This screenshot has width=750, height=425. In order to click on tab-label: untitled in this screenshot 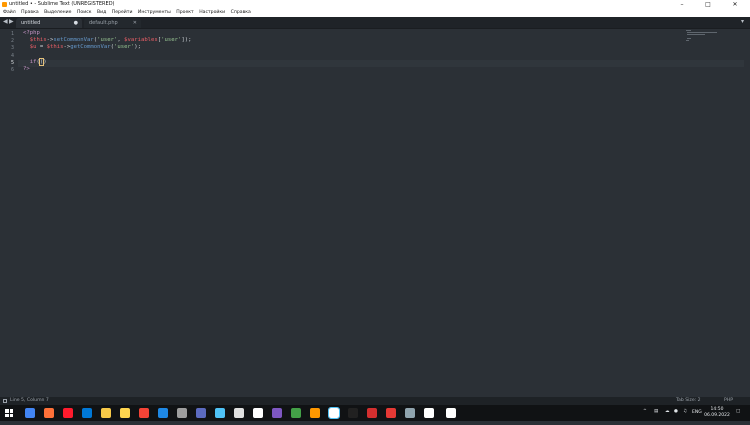, I will do `click(31, 23)`.